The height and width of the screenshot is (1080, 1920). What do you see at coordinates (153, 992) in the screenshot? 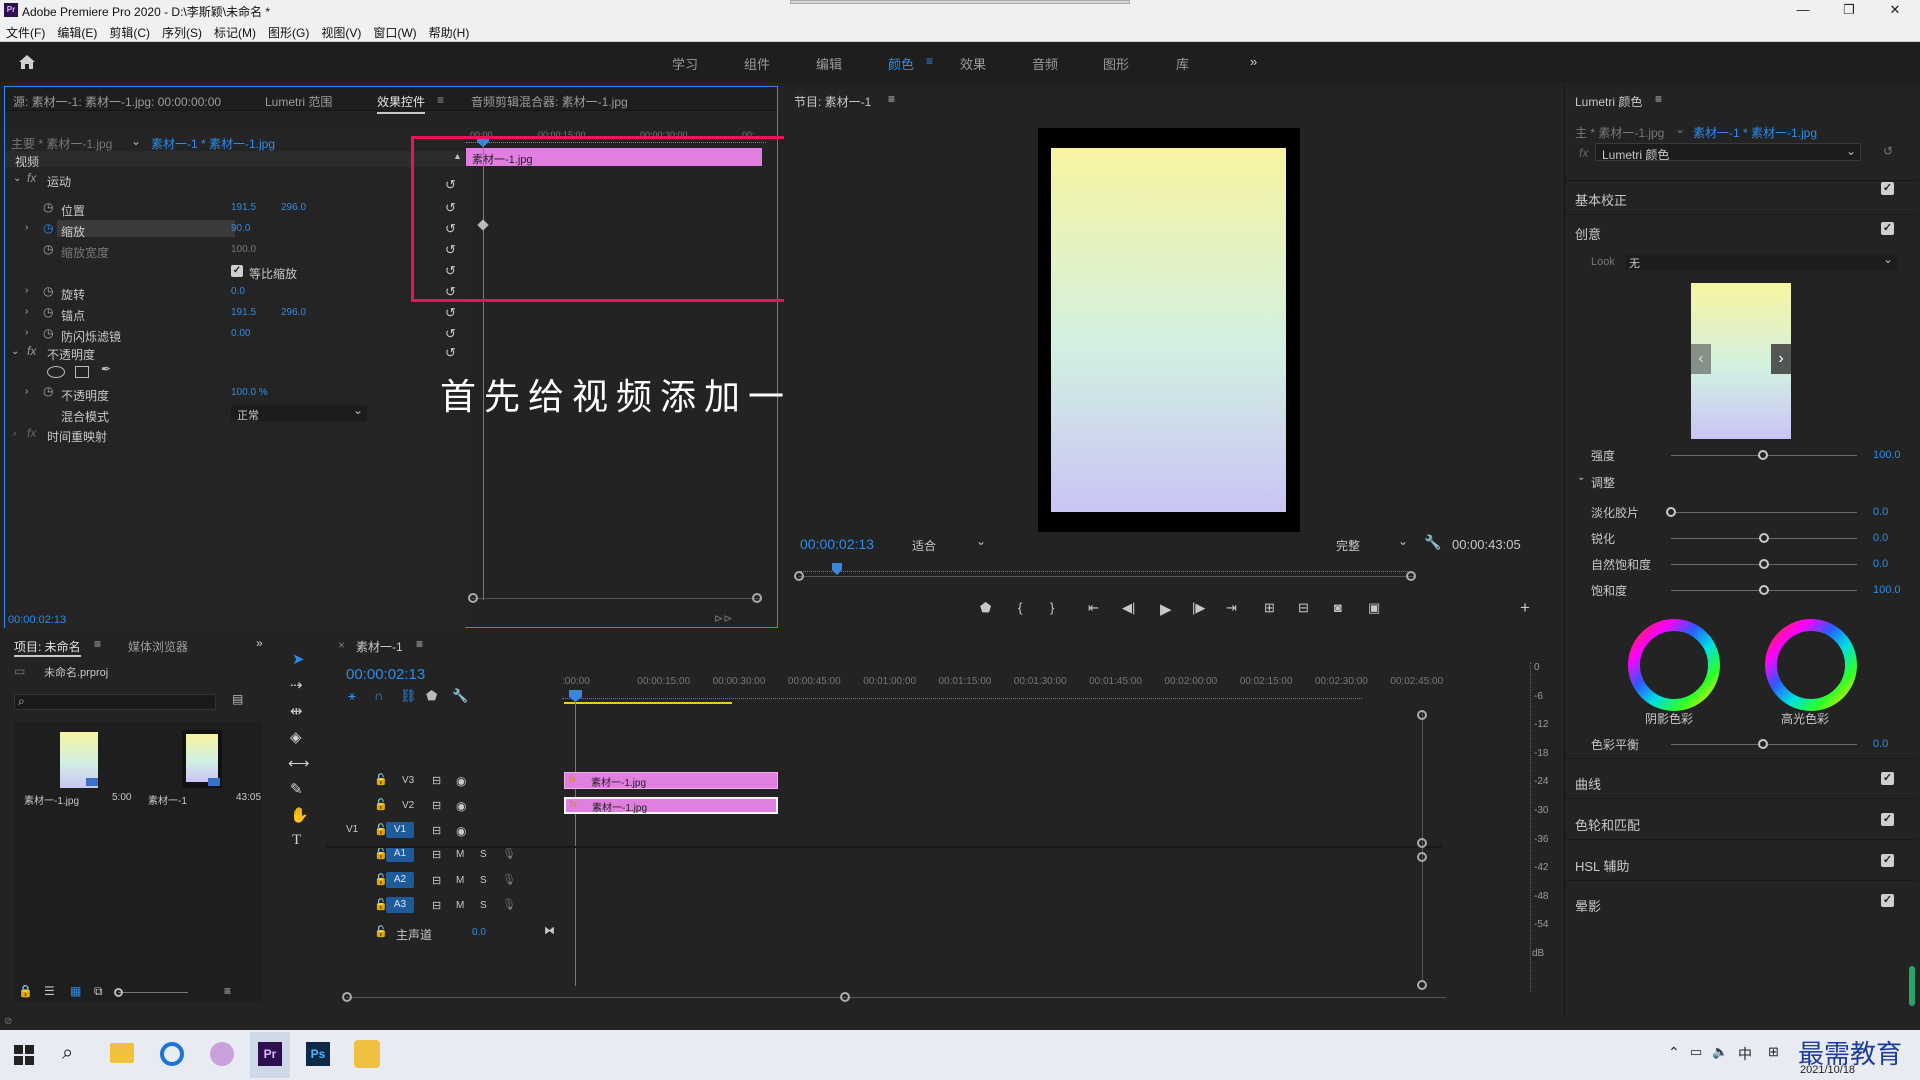
I see `zoom-slider` at bounding box center [153, 992].